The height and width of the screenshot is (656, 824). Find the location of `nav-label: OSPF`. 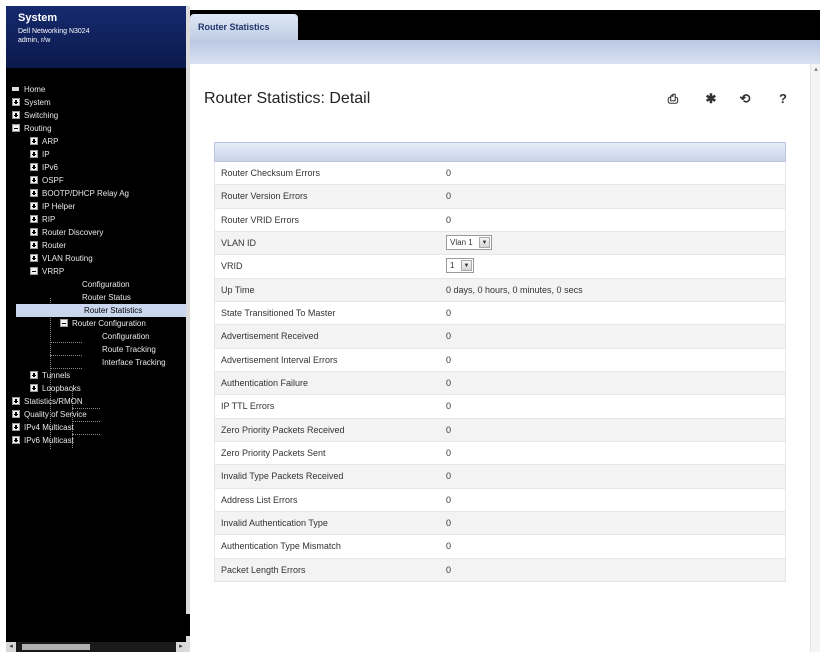

nav-label: OSPF is located at coordinates (53, 180).